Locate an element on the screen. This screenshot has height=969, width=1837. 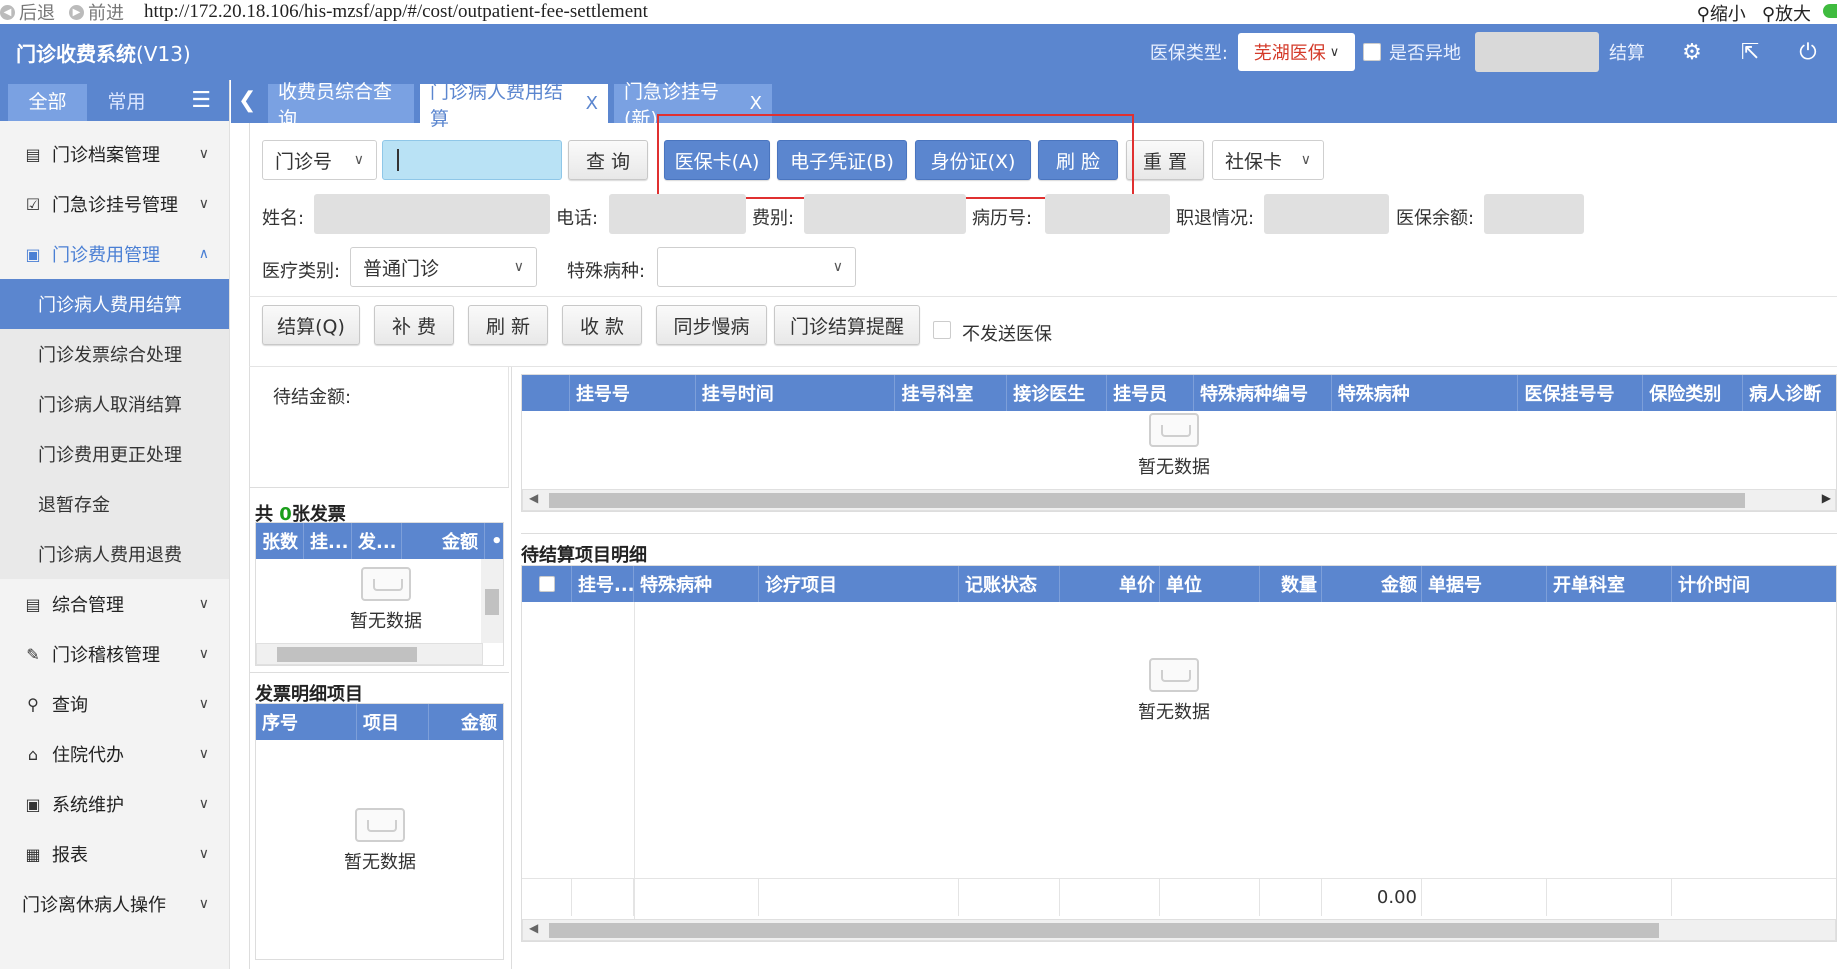
horizontal-scrollbar: ◀ ▶ is located at coordinates (1179, 500).